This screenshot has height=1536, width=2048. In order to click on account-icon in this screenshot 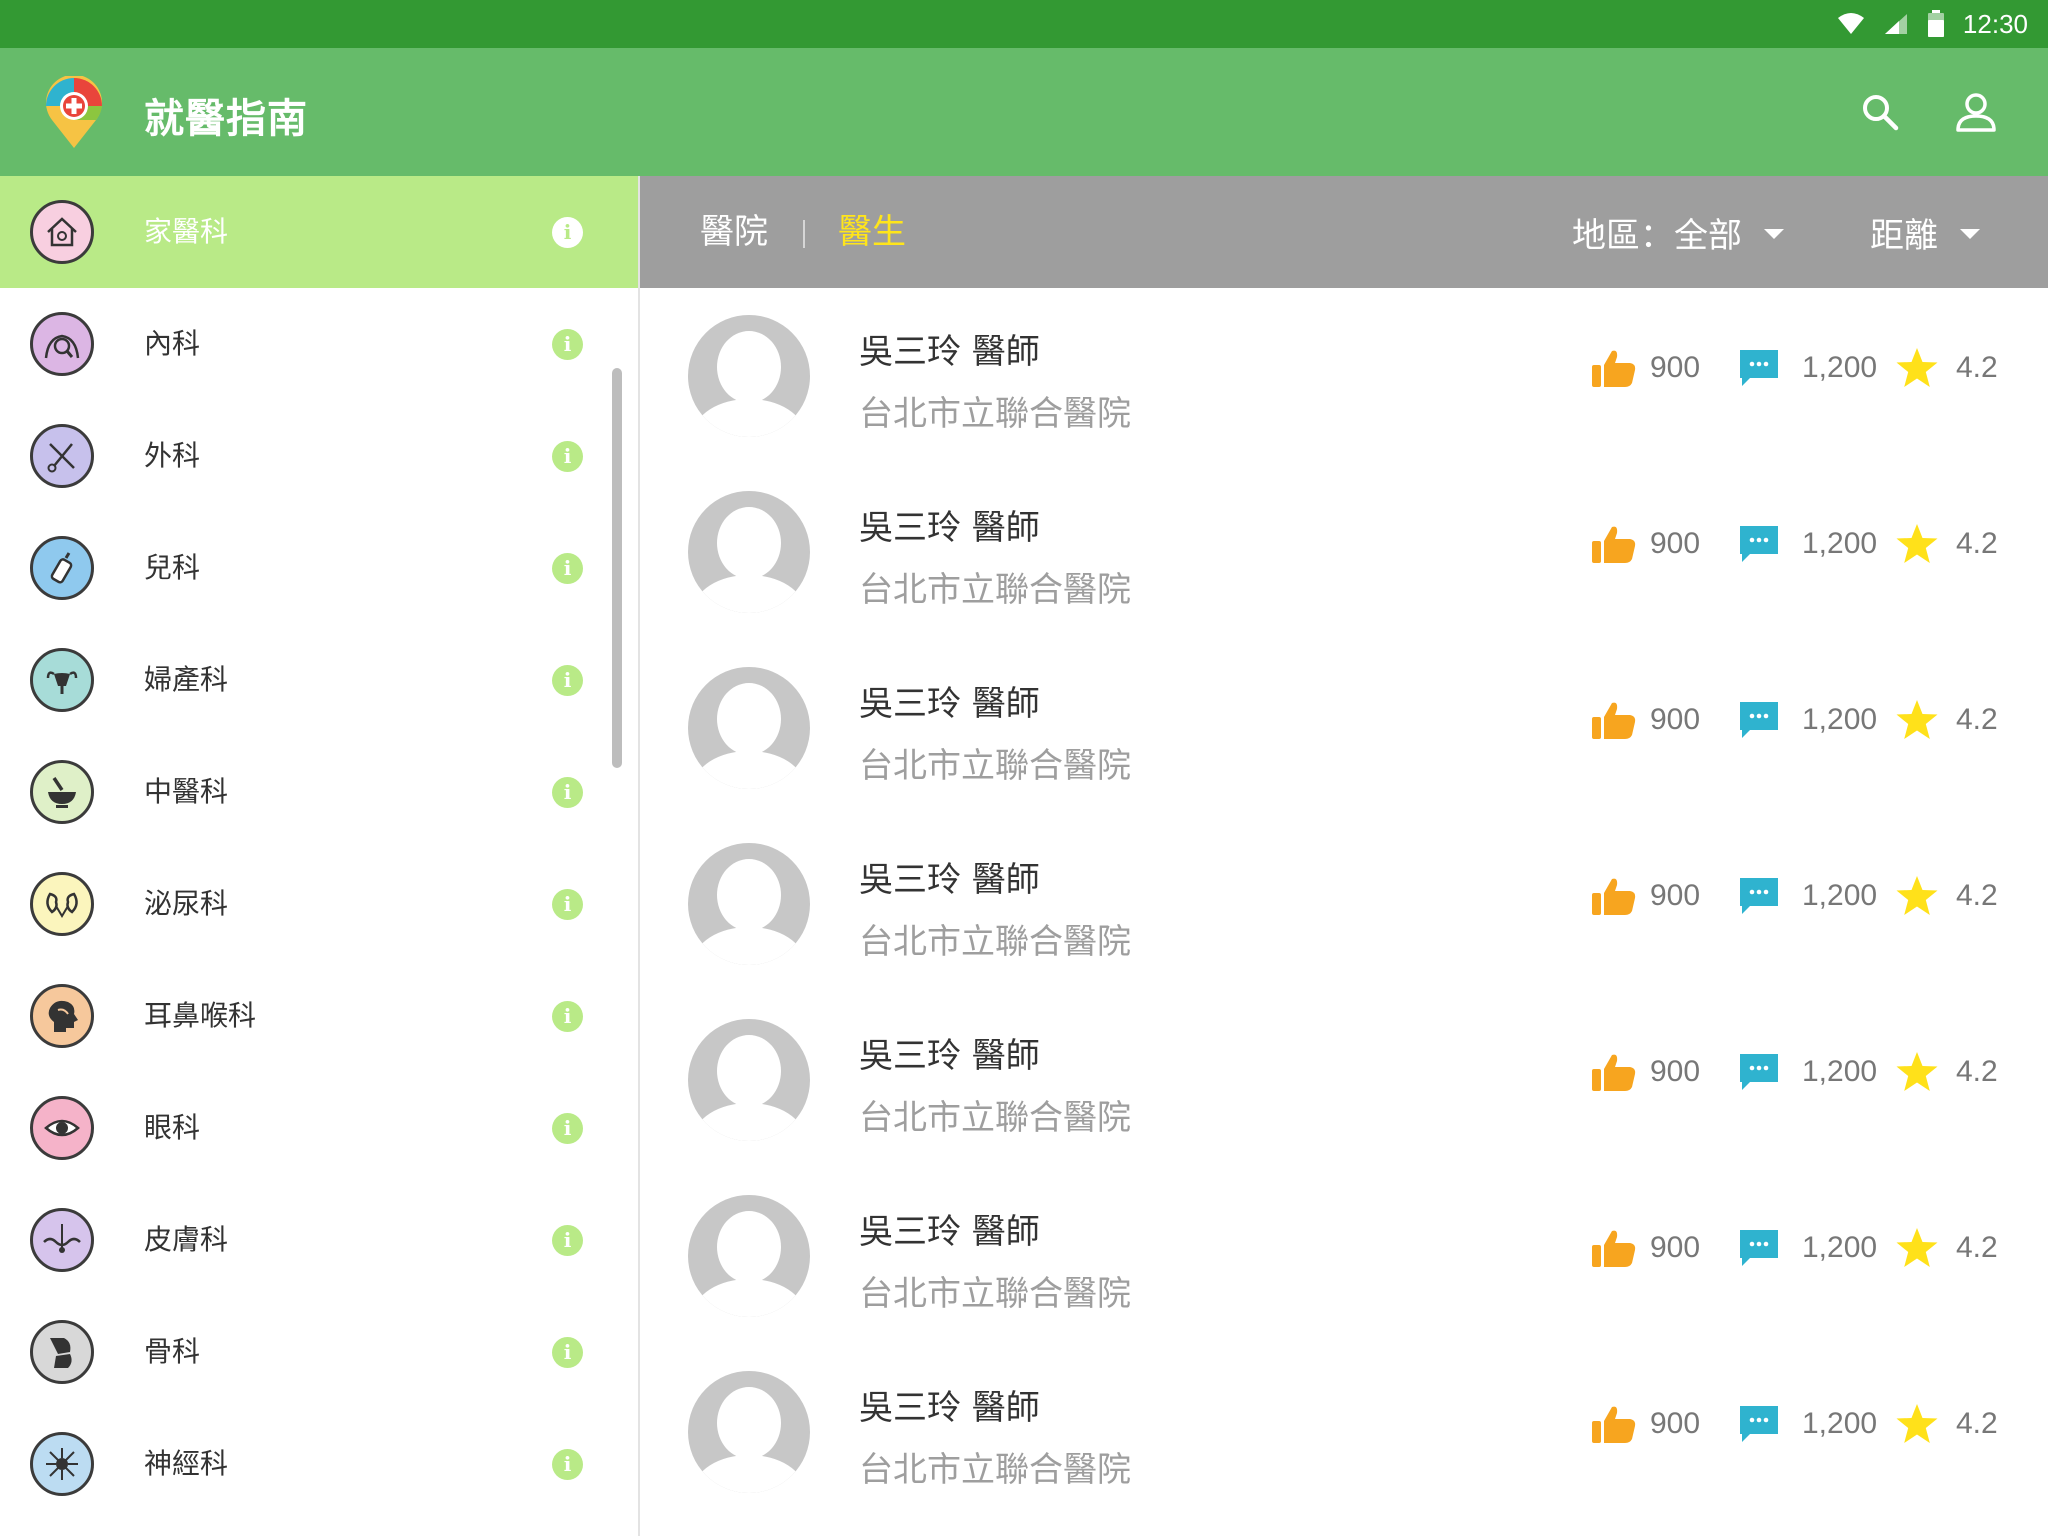, I will do `click(1976, 112)`.